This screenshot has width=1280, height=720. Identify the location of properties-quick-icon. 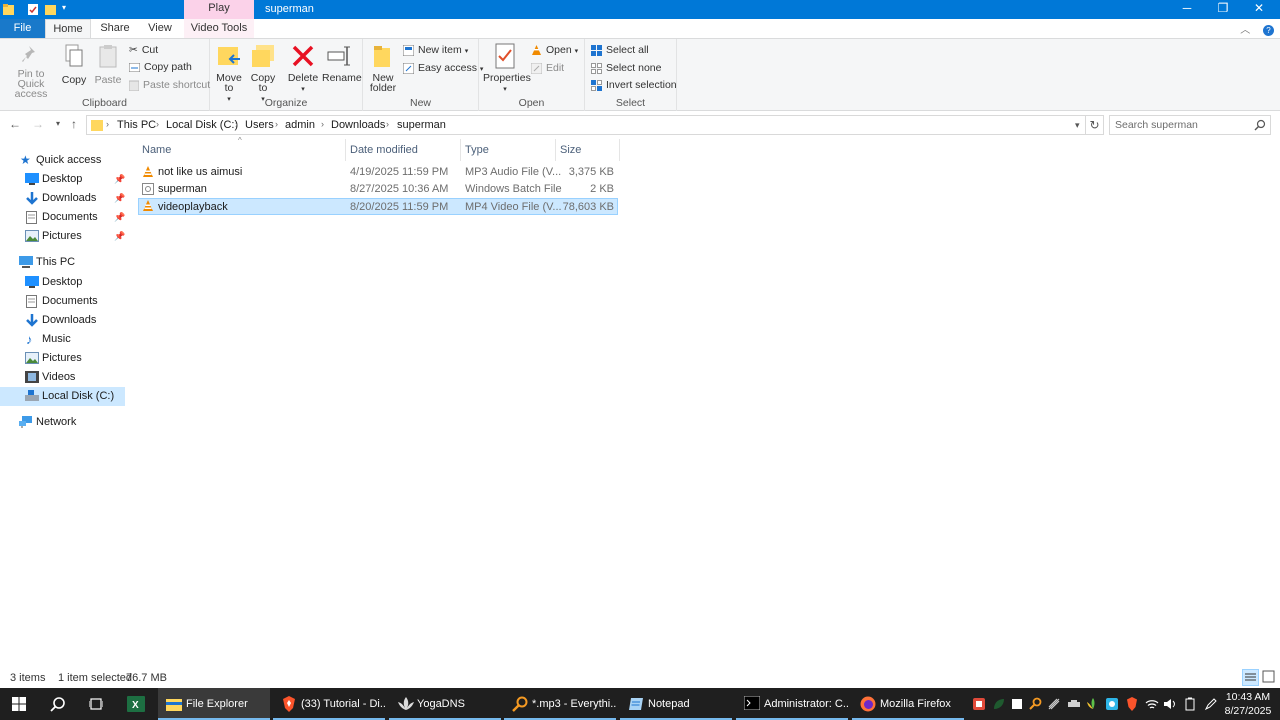
(33, 9).